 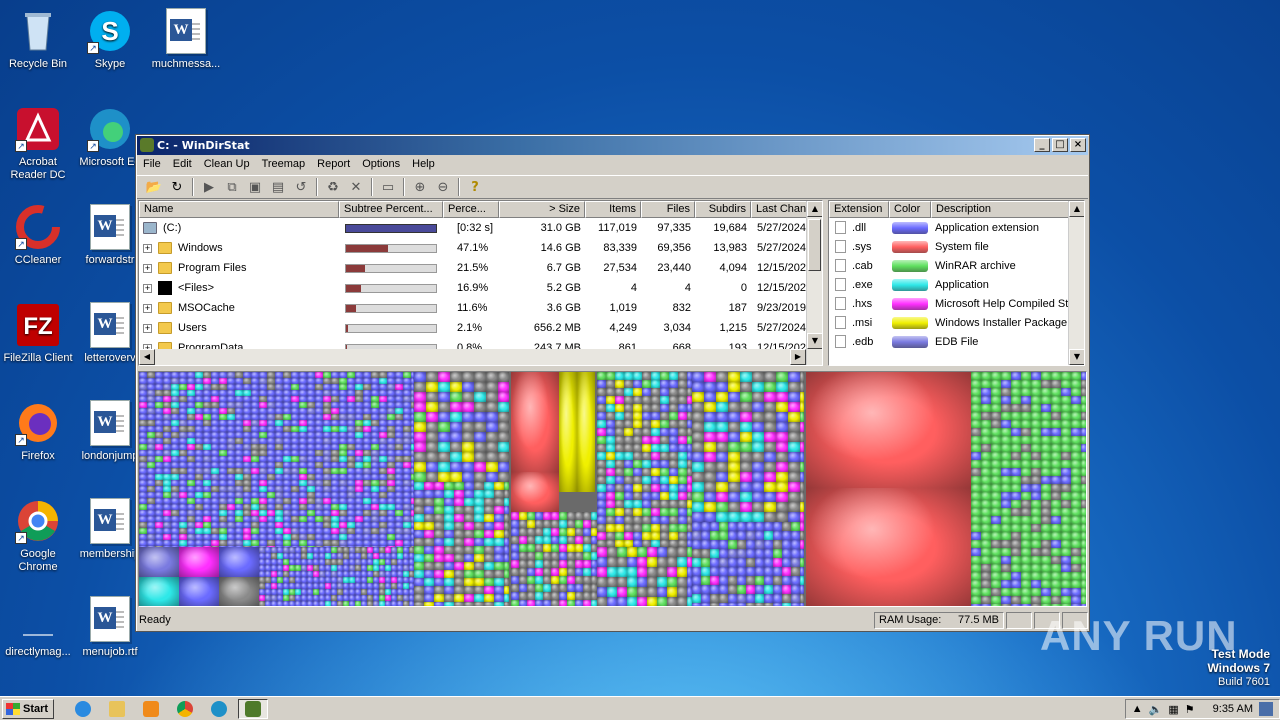 What do you see at coordinates (151, 709) in the screenshot?
I see `taskbar-media-player` at bounding box center [151, 709].